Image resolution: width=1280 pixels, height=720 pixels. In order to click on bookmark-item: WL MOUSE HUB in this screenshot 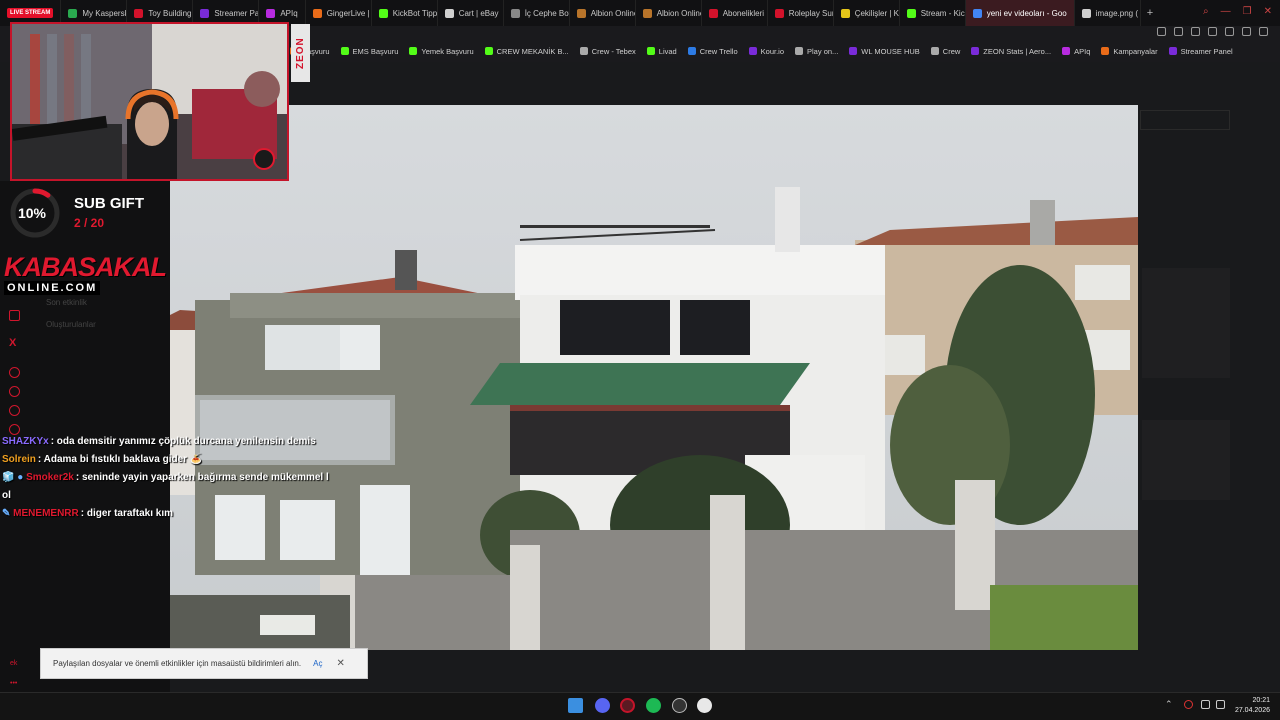, I will do `click(884, 51)`.